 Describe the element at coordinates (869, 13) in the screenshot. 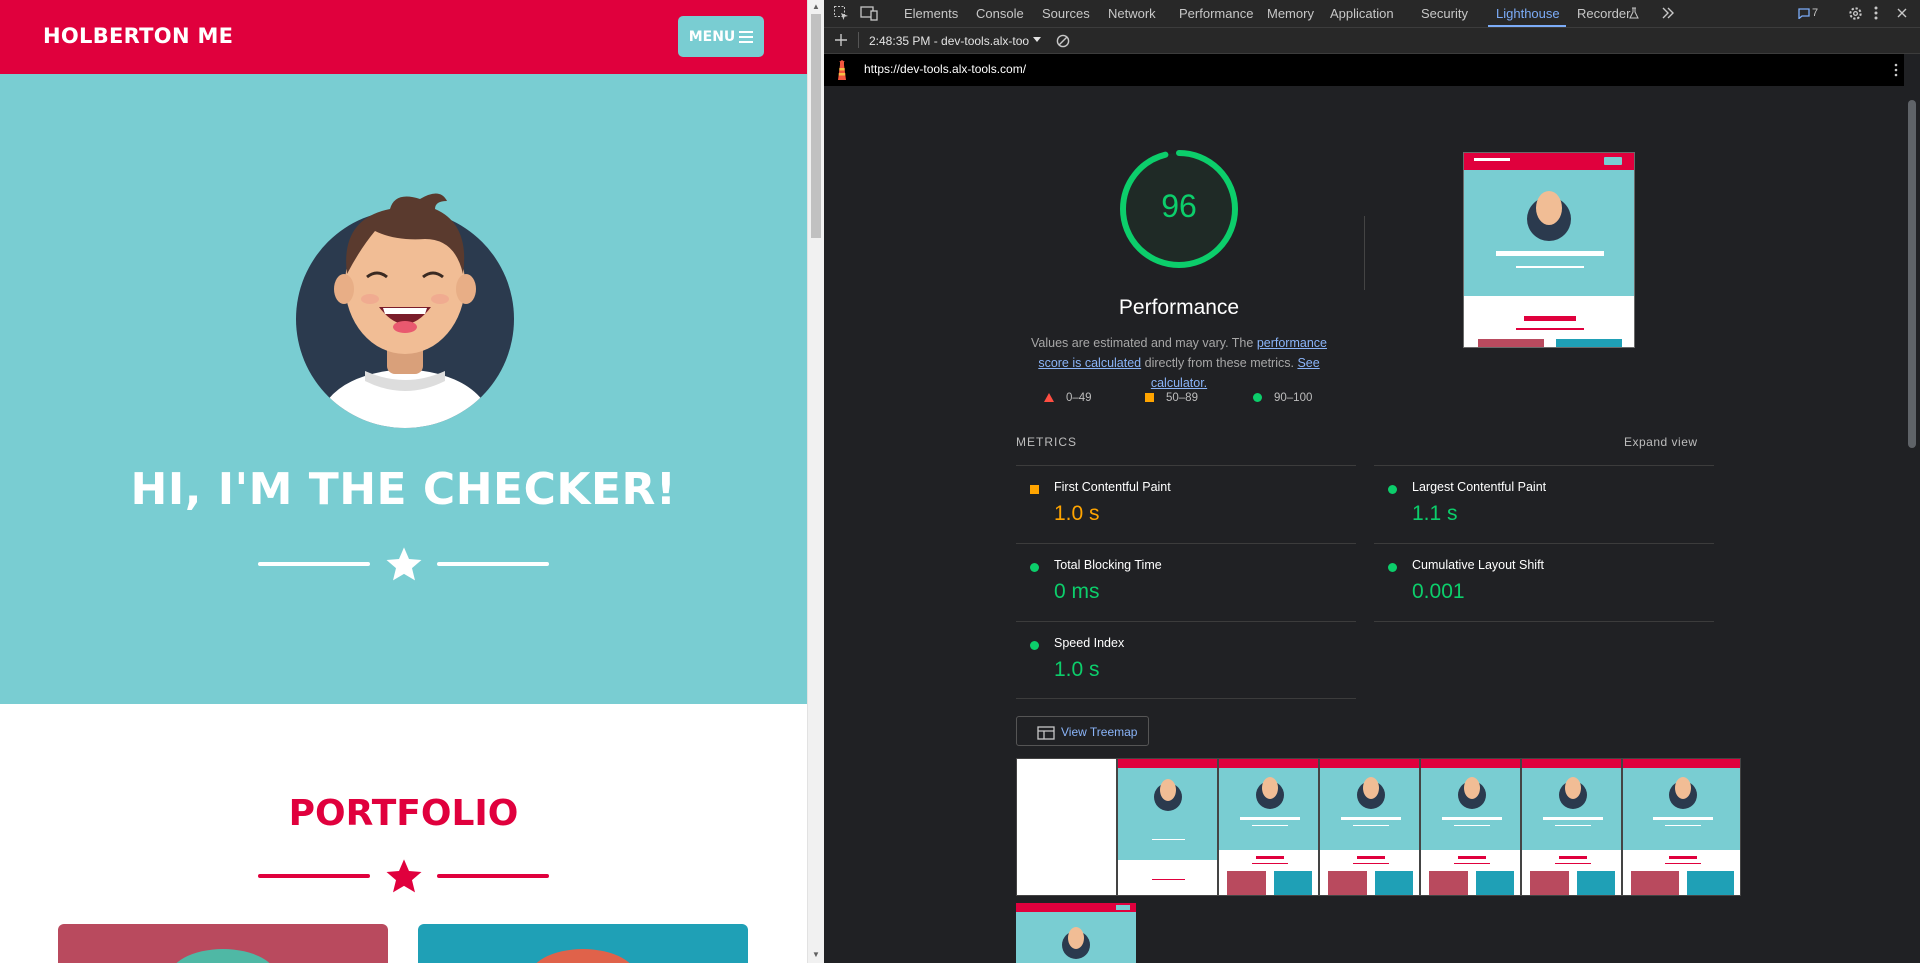

I see `device-toolbar-icon` at that location.